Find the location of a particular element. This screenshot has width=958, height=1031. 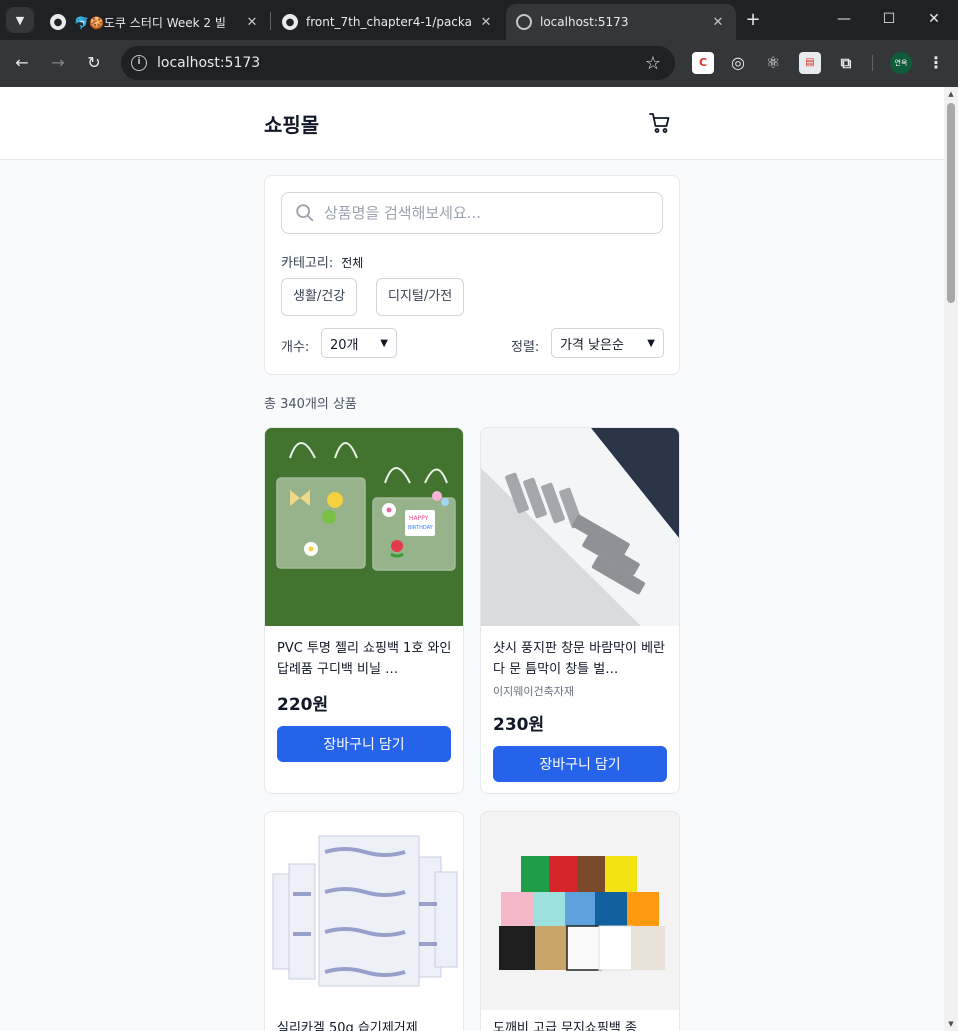

page-scrollbar: ▲ ▼ is located at coordinates (951, 559).